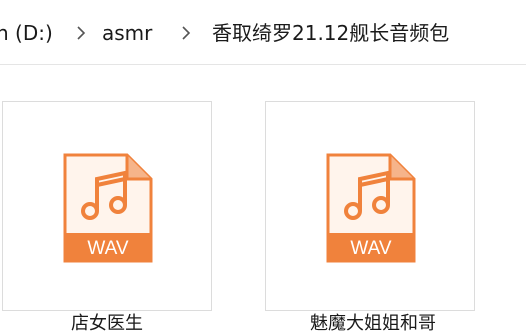 The height and width of the screenshot is (335, 526). I want to click on breadcrumb-item-folder: 香取绮罗21.12舰长音频包, so click(330, 33).